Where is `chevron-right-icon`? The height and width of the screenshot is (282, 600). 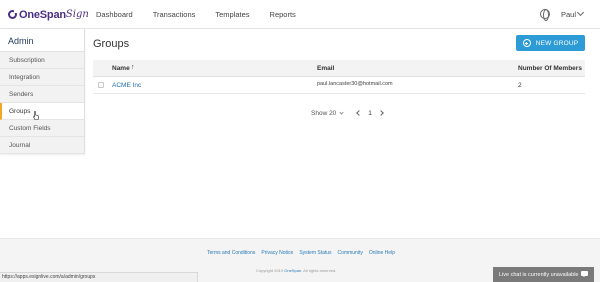 chevron-right-icon is located at coordinates (381, 113).